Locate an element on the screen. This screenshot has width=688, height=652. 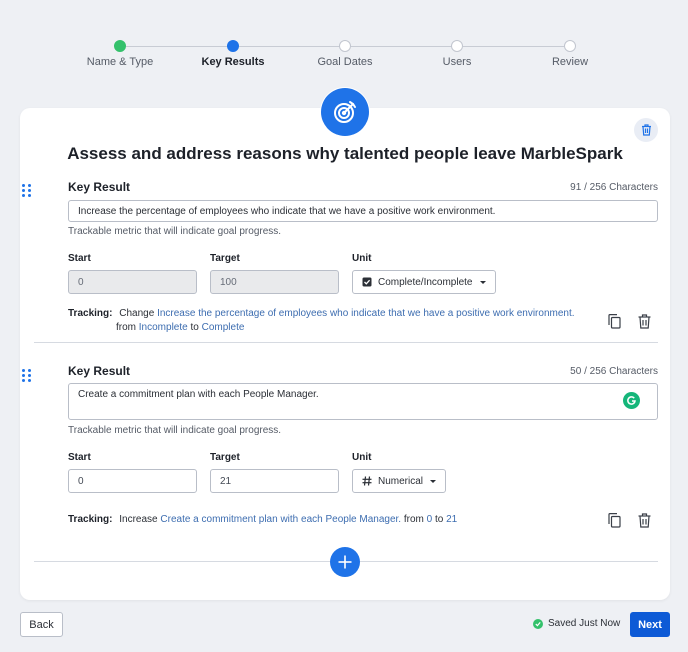
character-count: 91 / 256 Characters is located at coordinates (614, 187).